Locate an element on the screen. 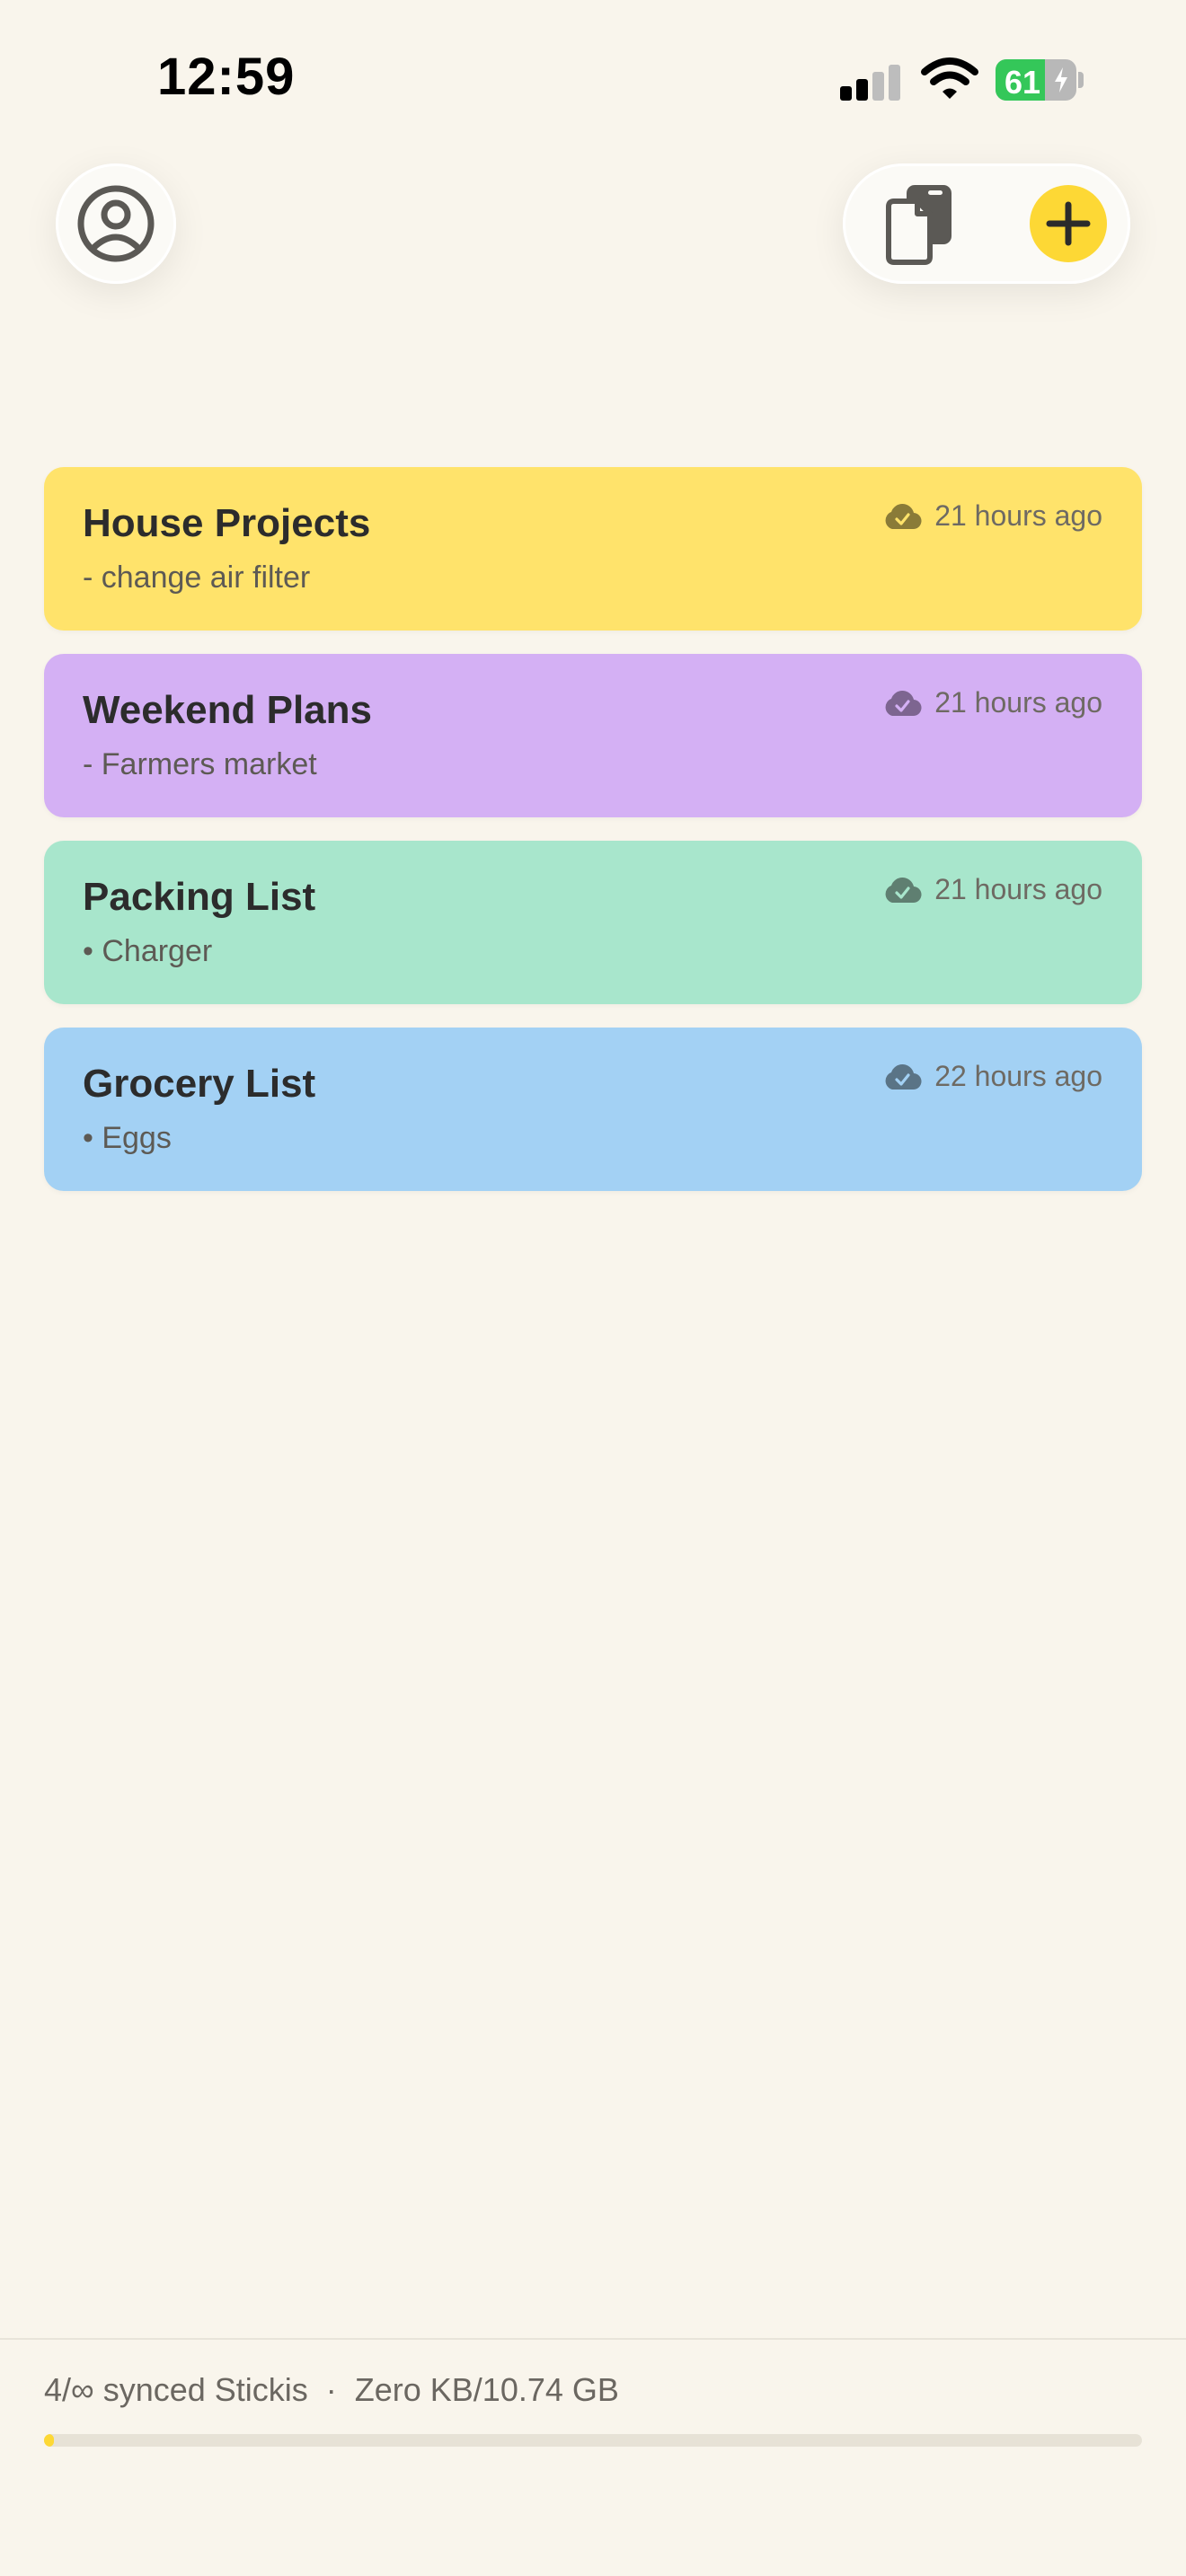 Image resolution: width=1186 pixels, height=2576 pixels. note-card-grocery-list: Grocery List • Eggs 22 hours ago is located at coordinates (593, 1109).